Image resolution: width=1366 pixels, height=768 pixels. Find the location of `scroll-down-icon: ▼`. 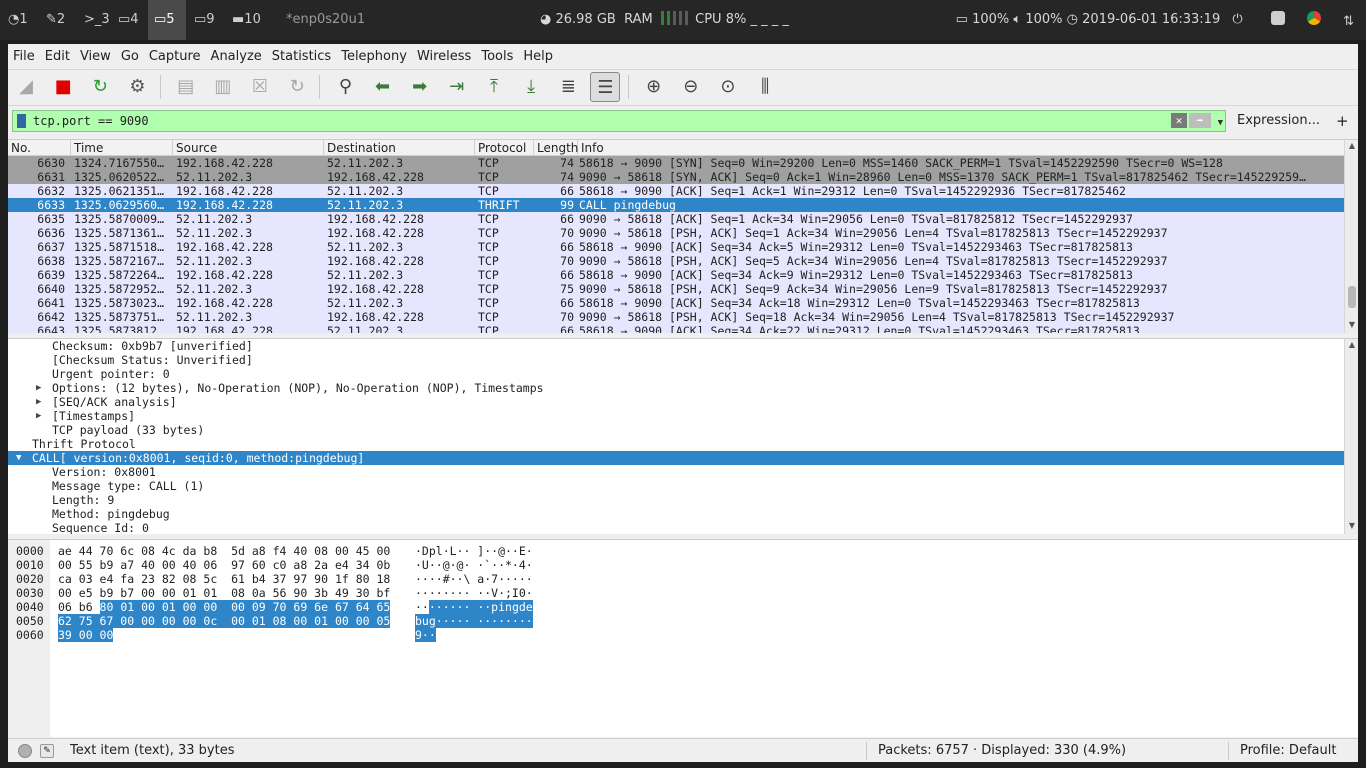

scroll-down-icon: ▼ is located at coordinates (1351, 324).